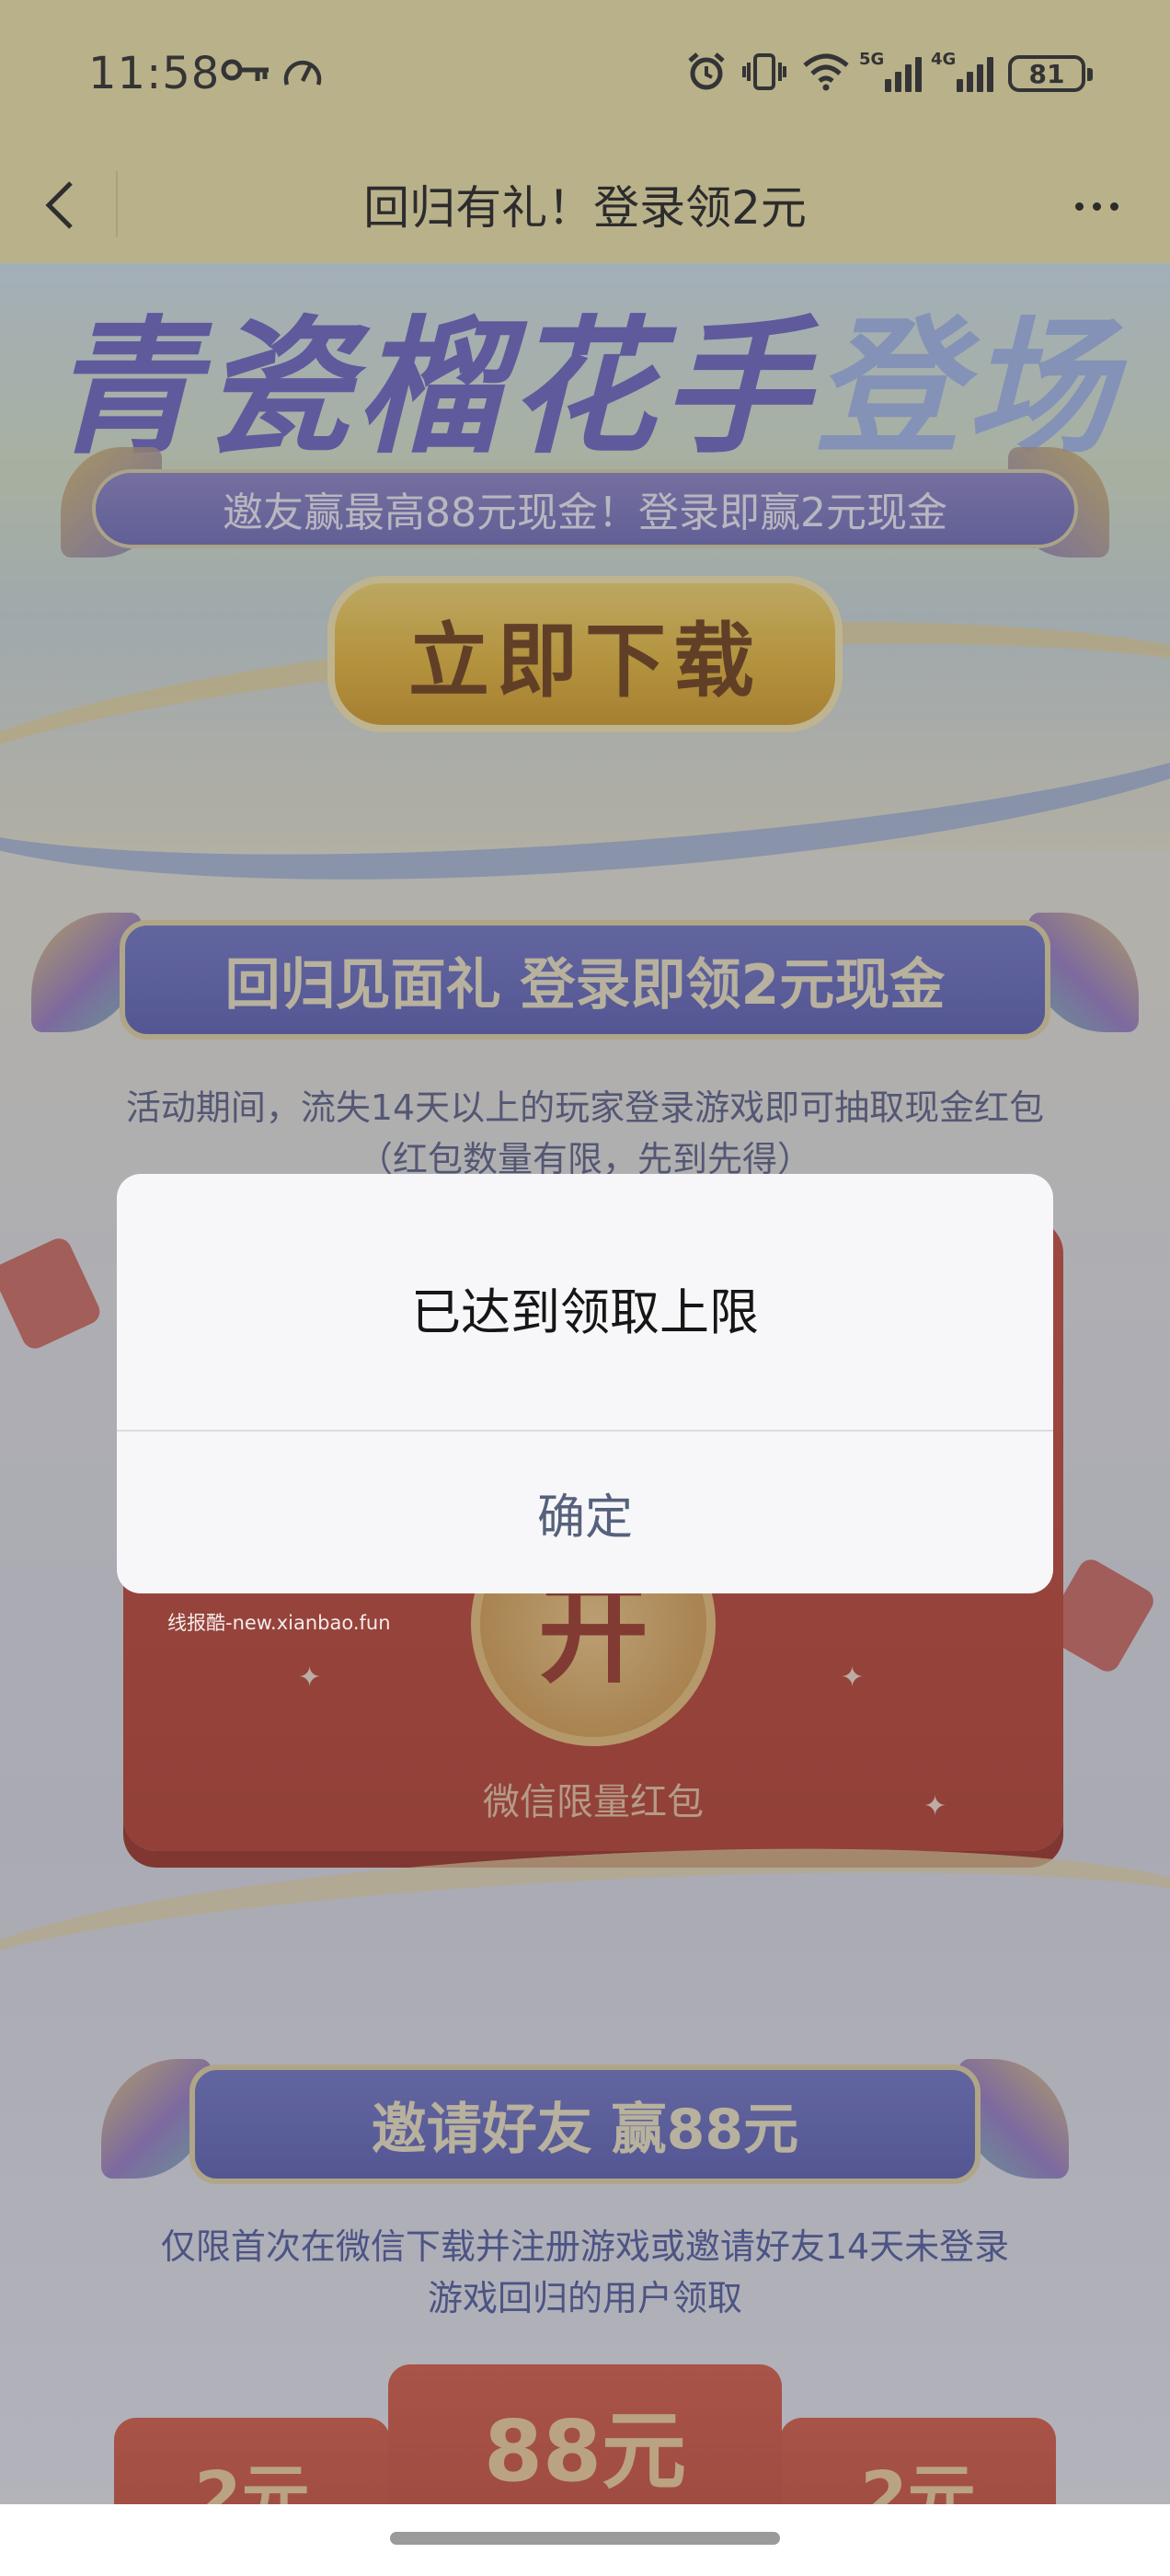  I want to click on confirm-button: 确定, so click(585, 1512).